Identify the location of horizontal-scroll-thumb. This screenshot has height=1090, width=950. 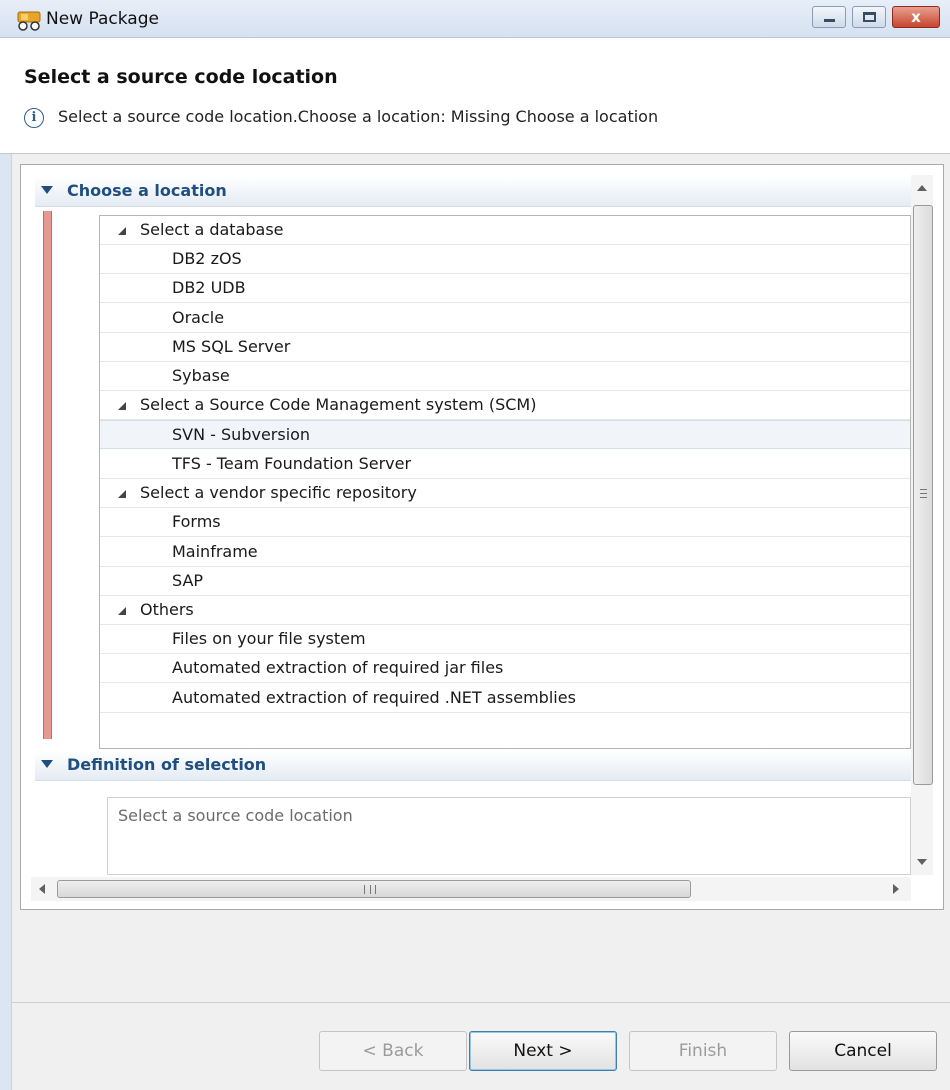
(374, 889).